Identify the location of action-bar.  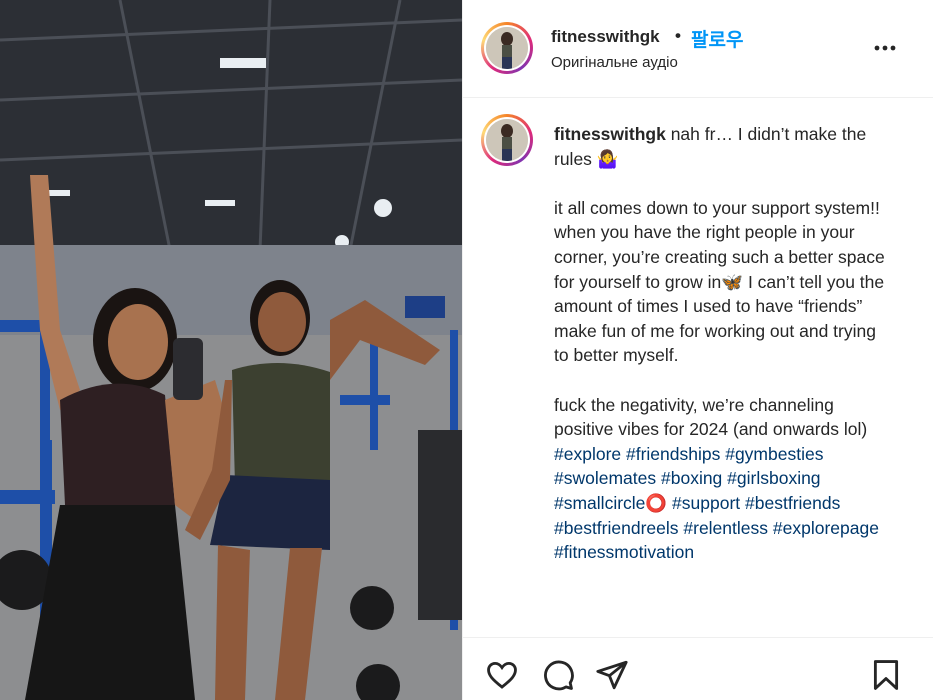
(698, 668).